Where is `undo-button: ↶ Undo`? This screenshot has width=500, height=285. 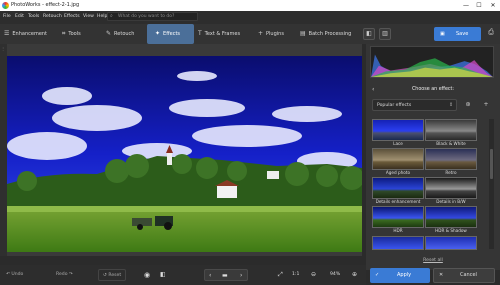
undo-button: ↶ Undo is located at coordinates (14, 275).